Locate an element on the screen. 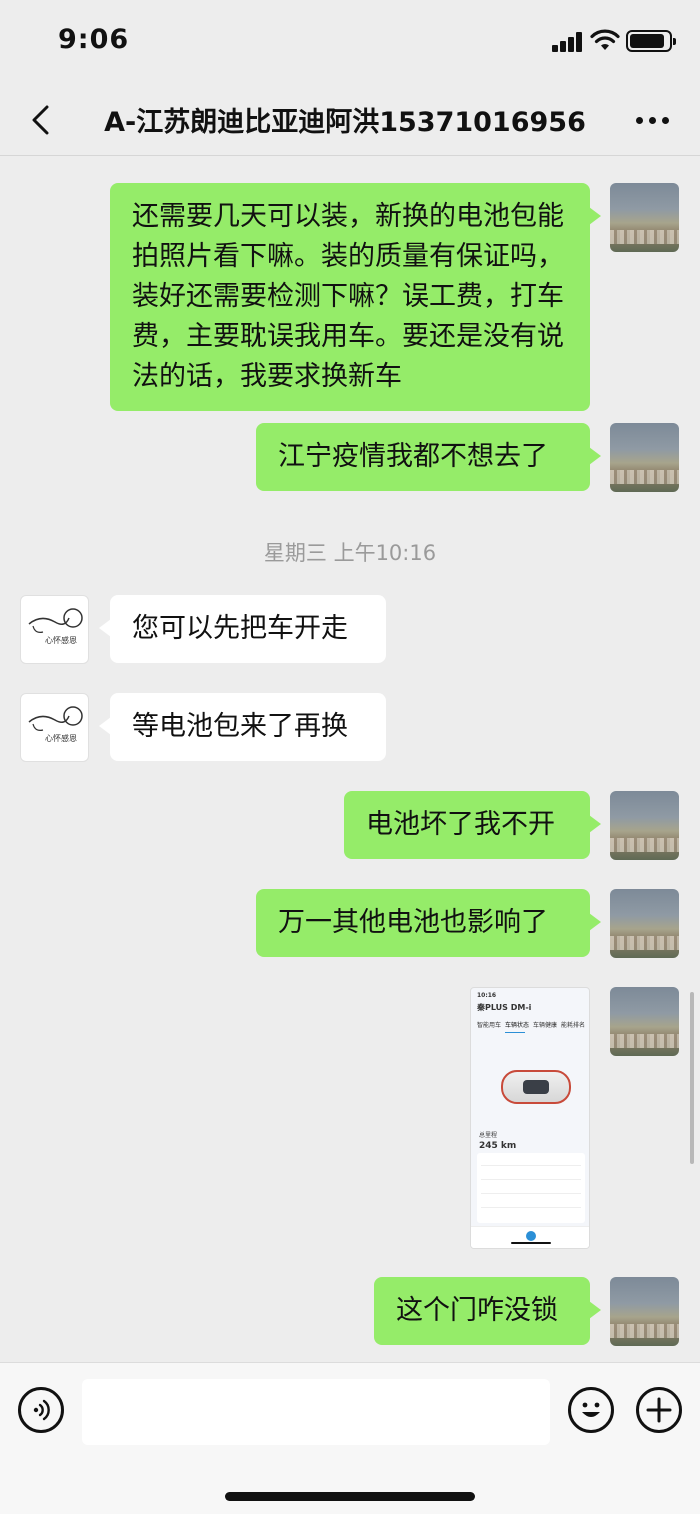 This screenshot has height=1514, width=700. more-dots-icon is located at coordinates (639, 120).